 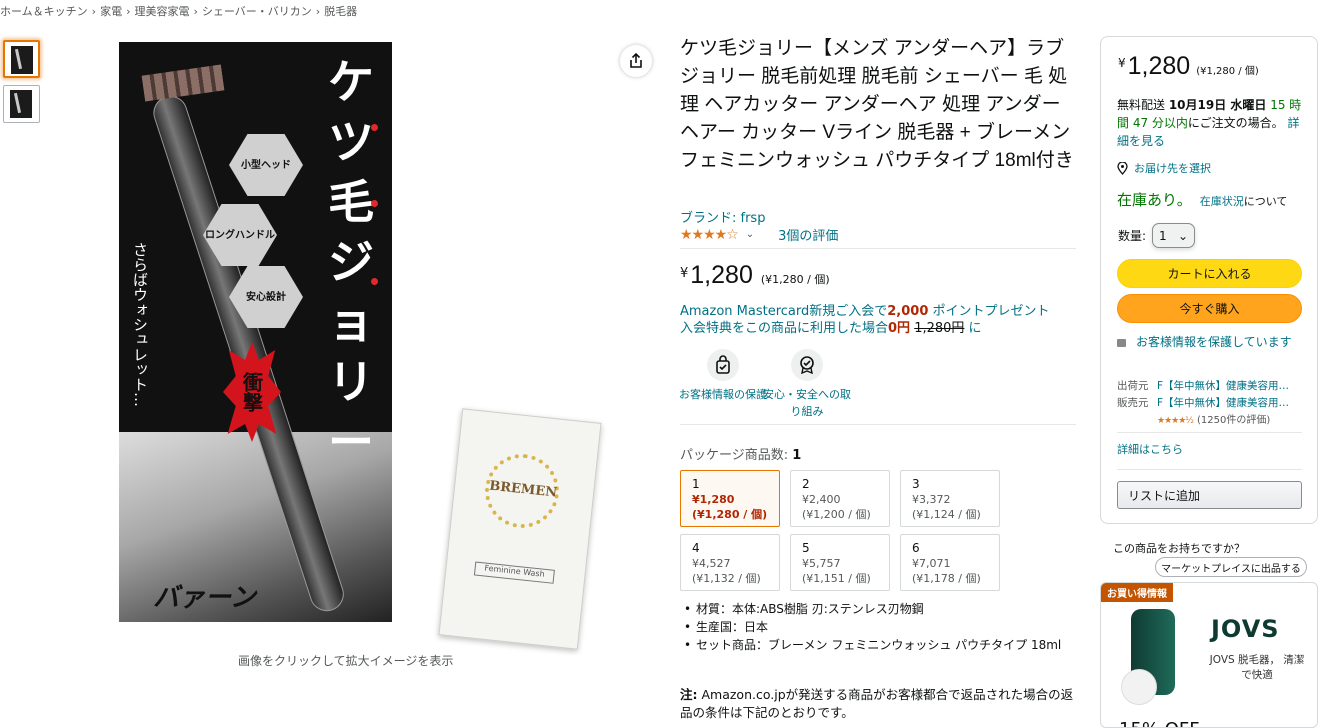 What do you see at coordinates (1159, 723) in the screenshot?
I see `ad-discount: 15% OFF` at bounding box center [1159, 723].